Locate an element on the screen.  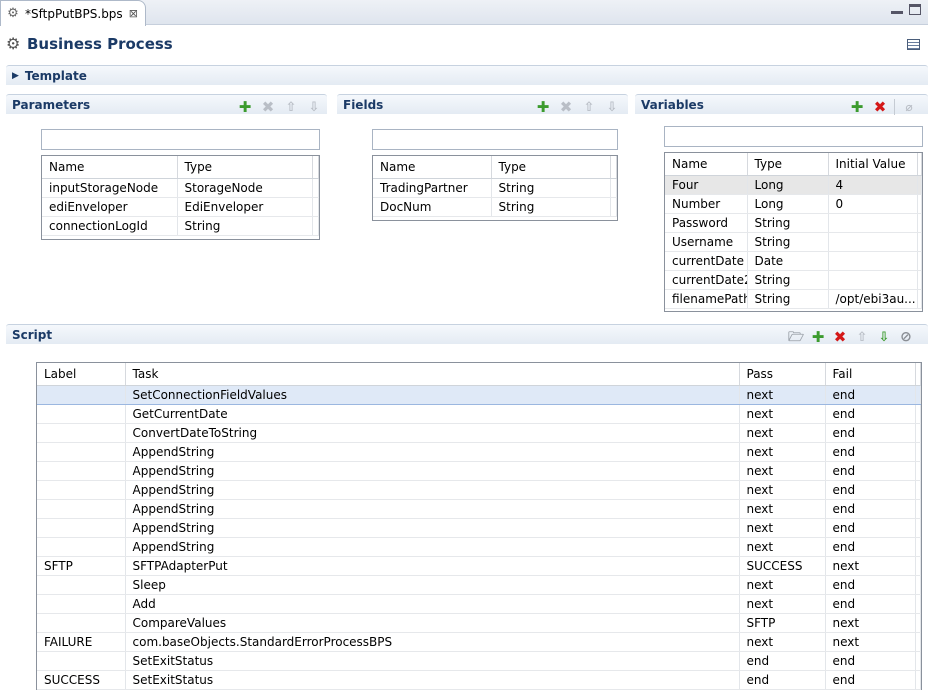
move-up-step-button: ⇧ is located at coordinates (862, 337).